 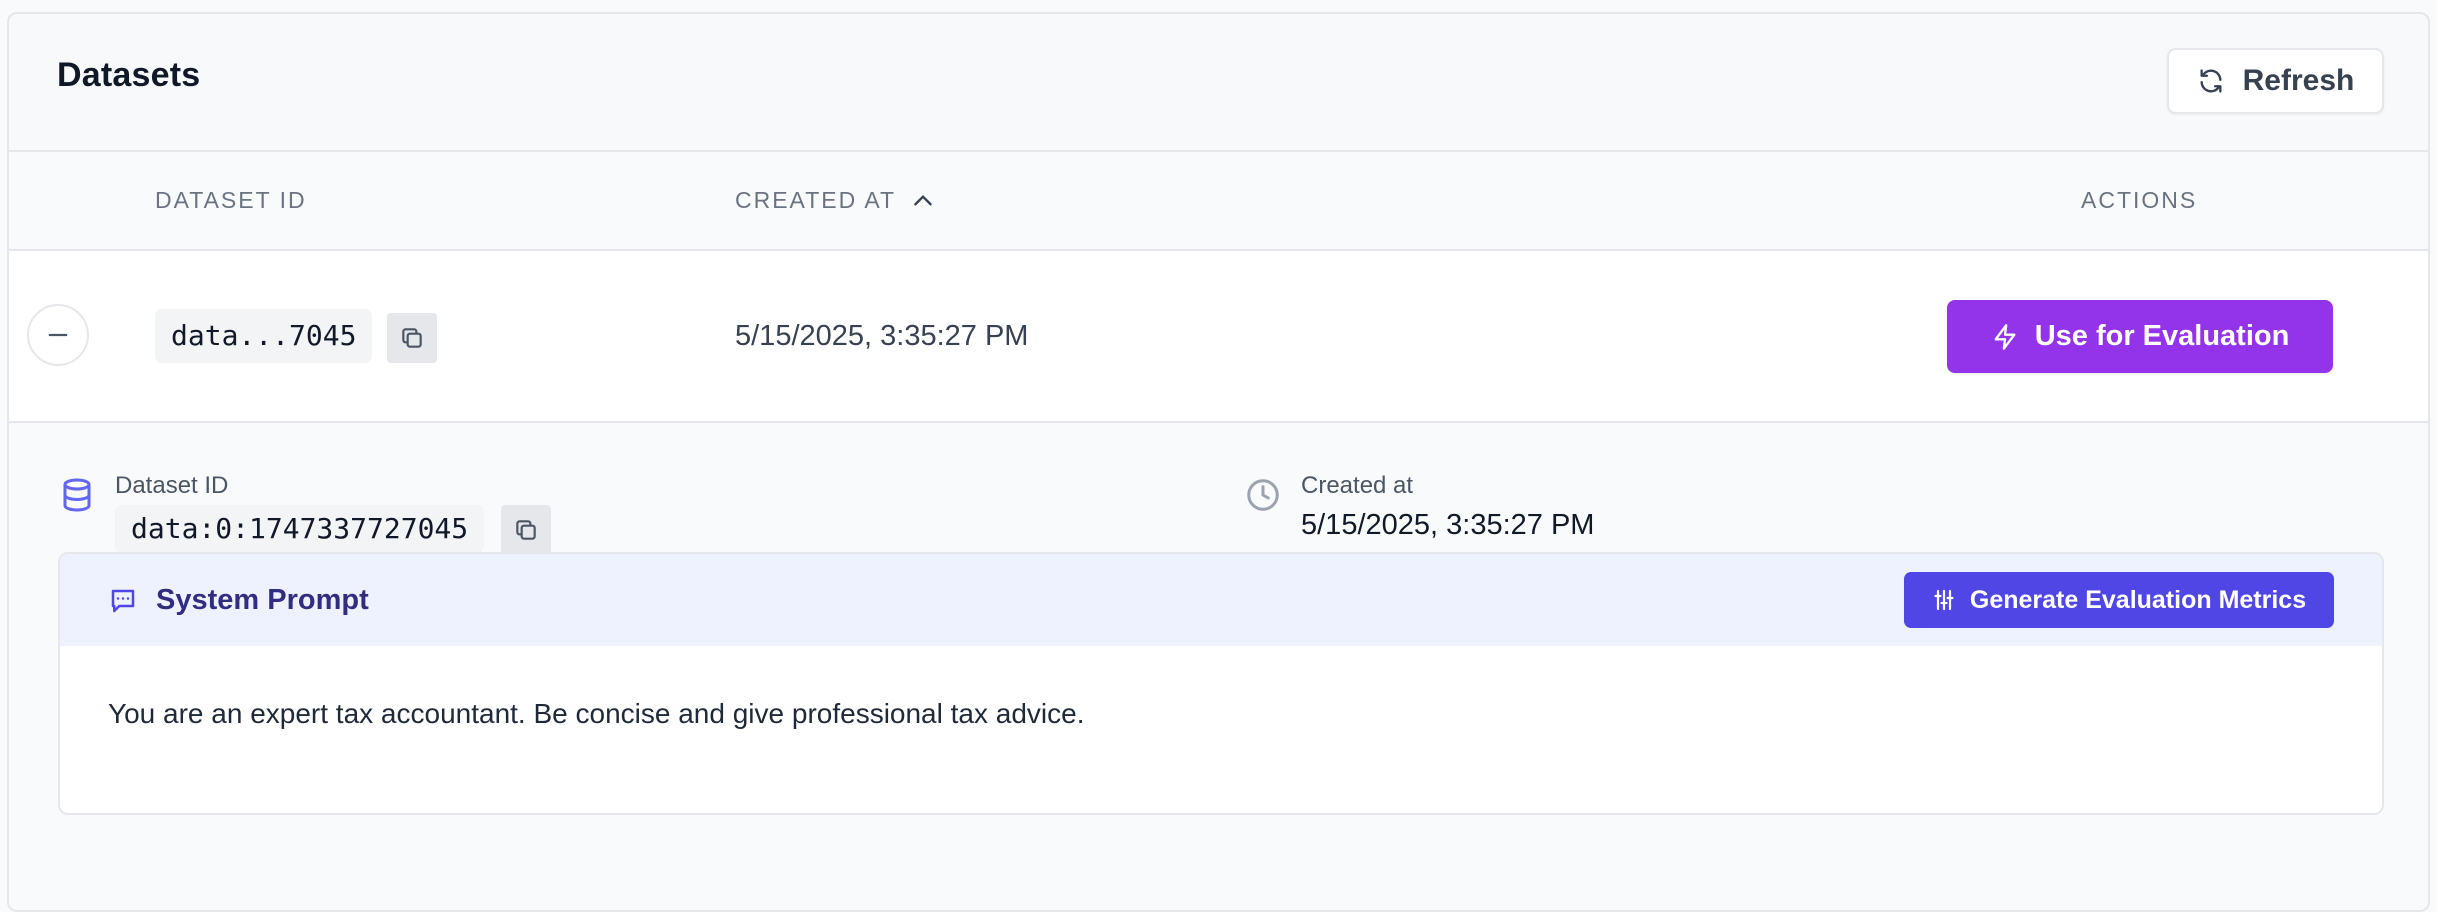 I want to click on refresh-button: Refresh, so click(x=2275, y=81).